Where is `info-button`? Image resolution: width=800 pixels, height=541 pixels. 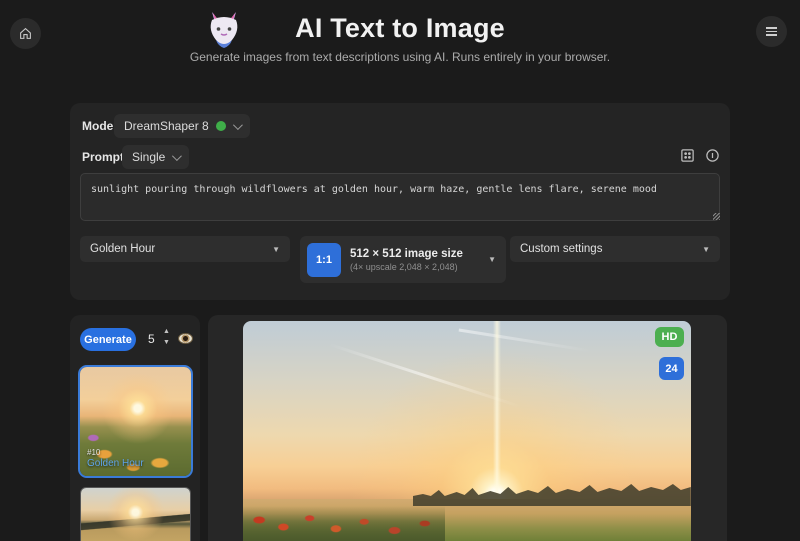 info-button is located at coordinates (712, 156).